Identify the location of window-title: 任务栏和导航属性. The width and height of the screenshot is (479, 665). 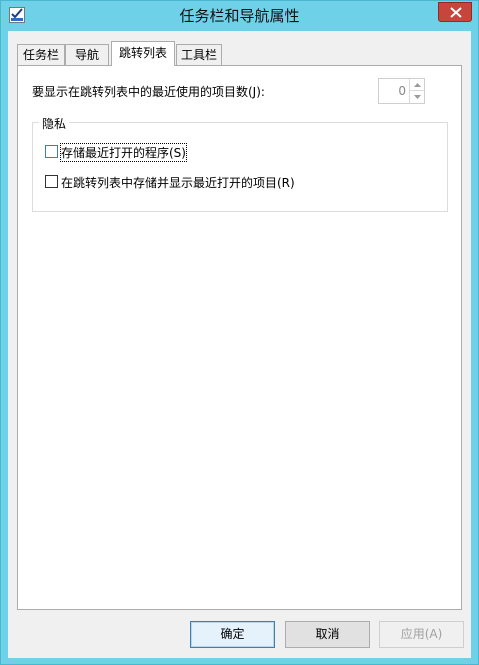
(239, 16).